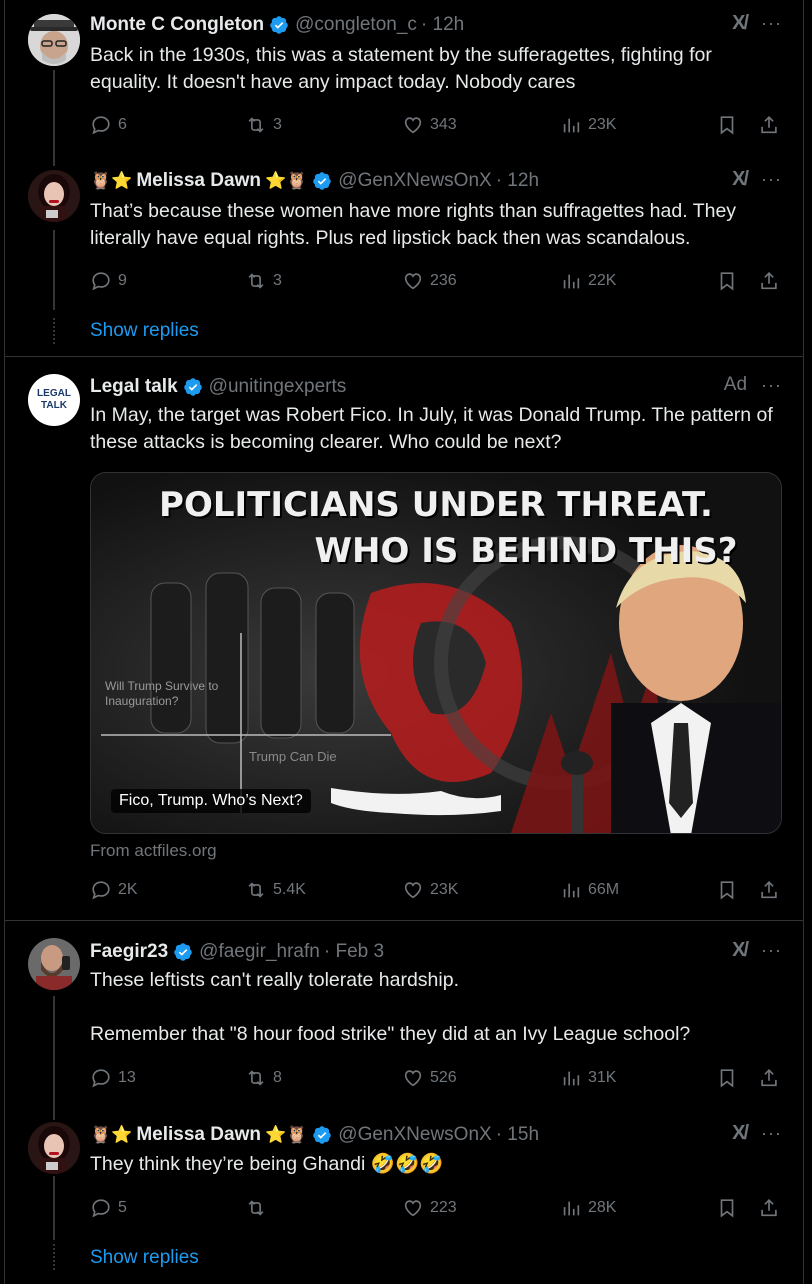 The image size is (812, 1284). Describe the element at coordinates (588, 1208) in the screenshot. I see `views-button: 28K` at that location.